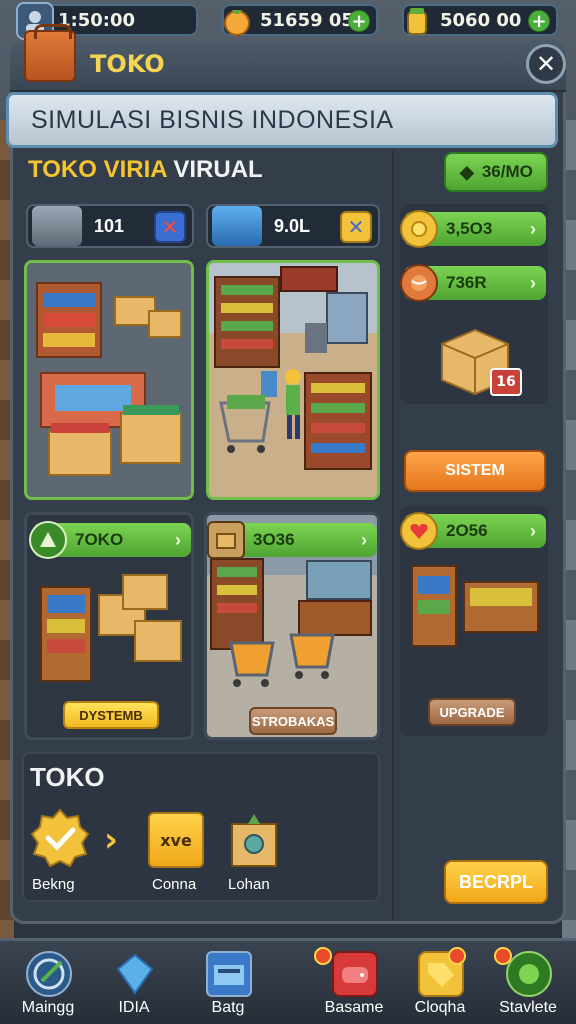 The height and width of the screenshot is (1024, 576). Describe the element at coordinates (506, 382) in the screenshot. I see `box-count-badge: 16` at that location.